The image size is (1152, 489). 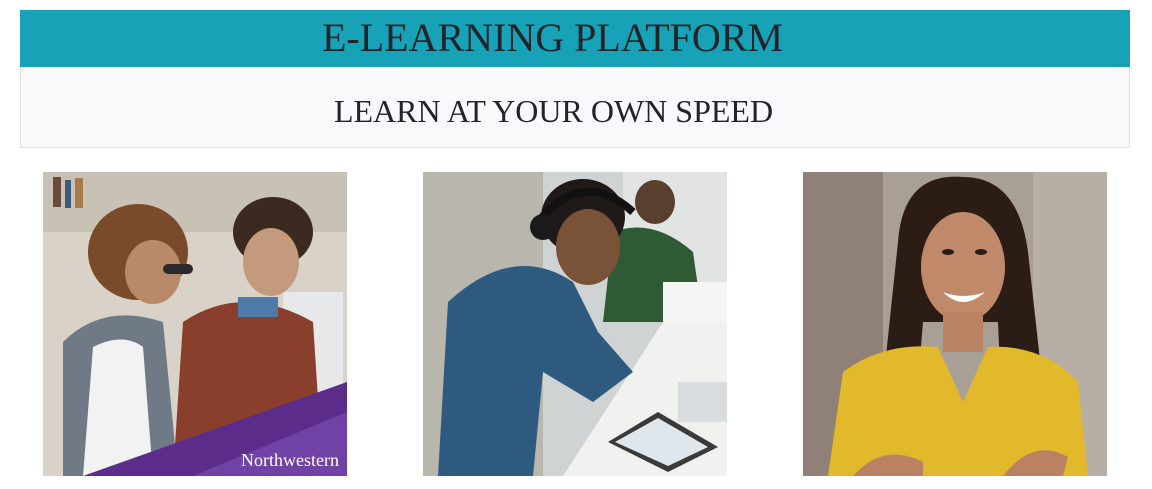 I want to click on page-subtitle: LEARN AT YOUR OWN SPEED, so click(x=553, y=111).